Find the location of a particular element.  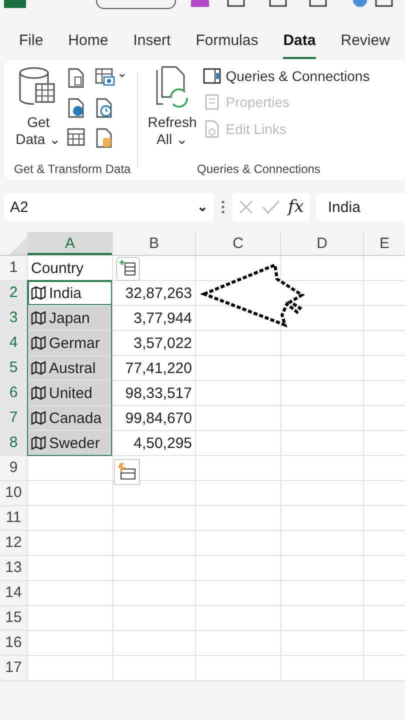

table-cell: India is located at coordinates (65, 293).